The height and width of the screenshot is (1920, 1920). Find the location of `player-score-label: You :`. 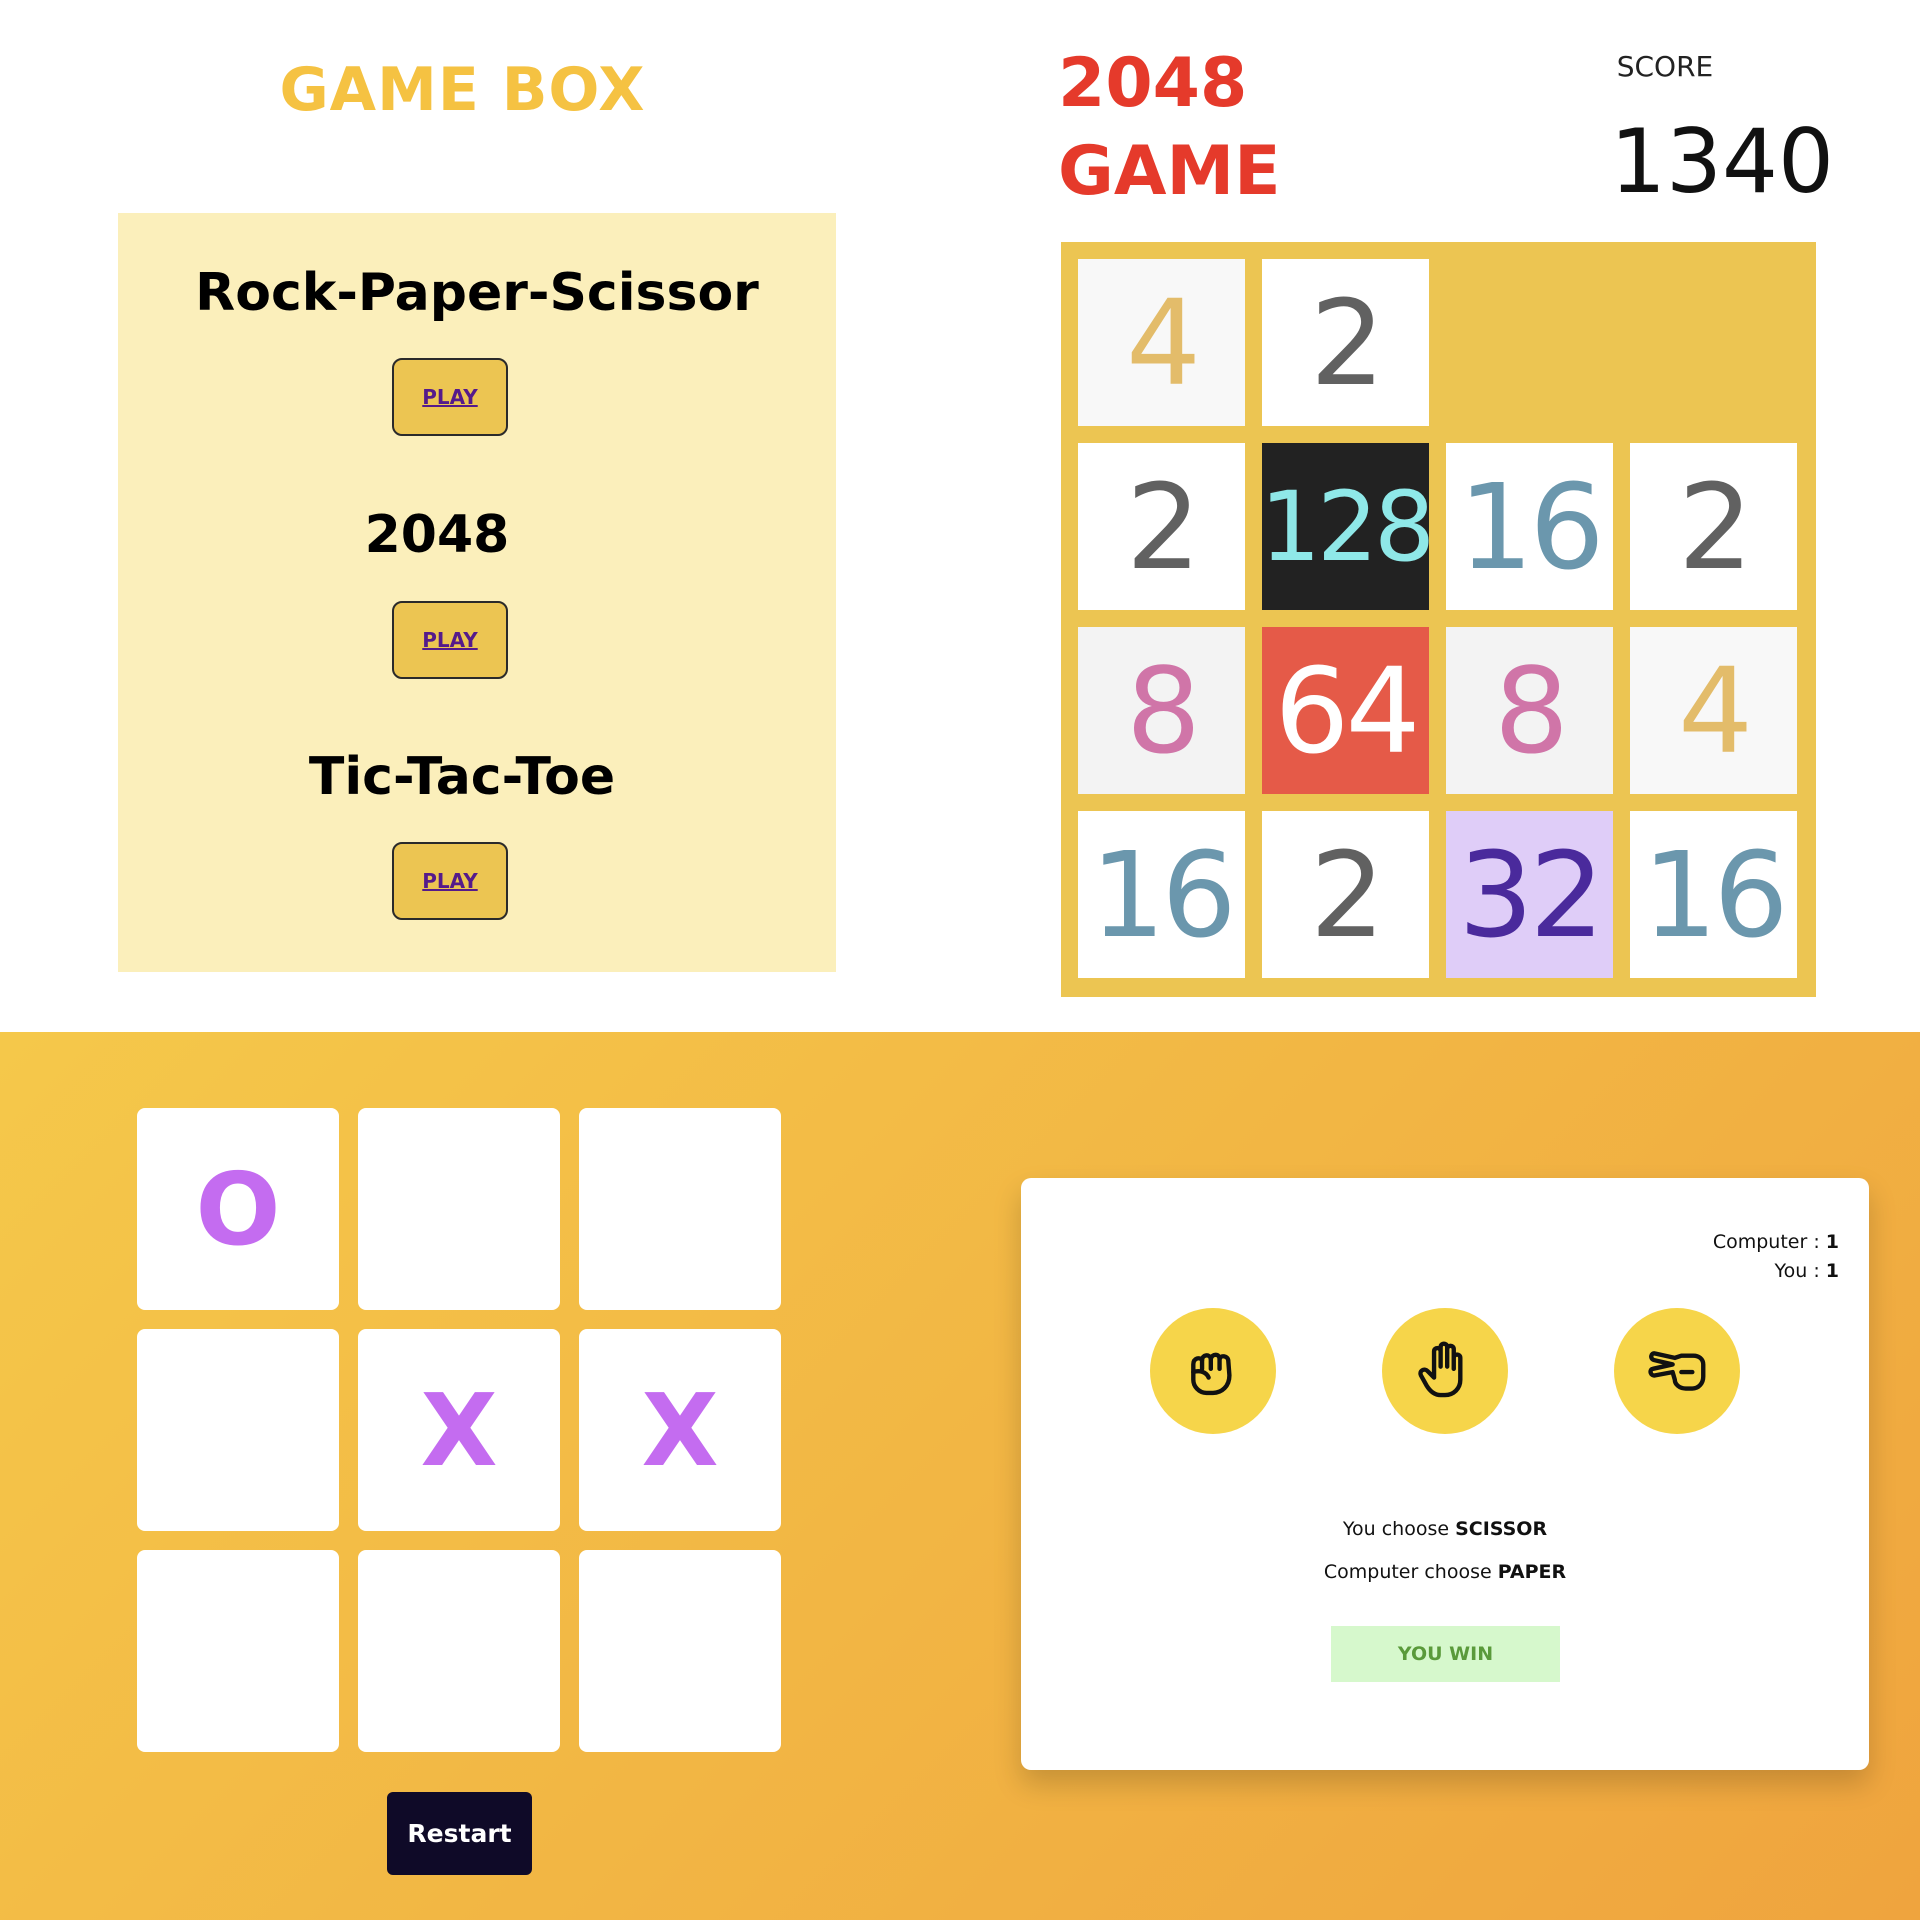

player-score-label: You : is located at coordinates (1800, 1271).